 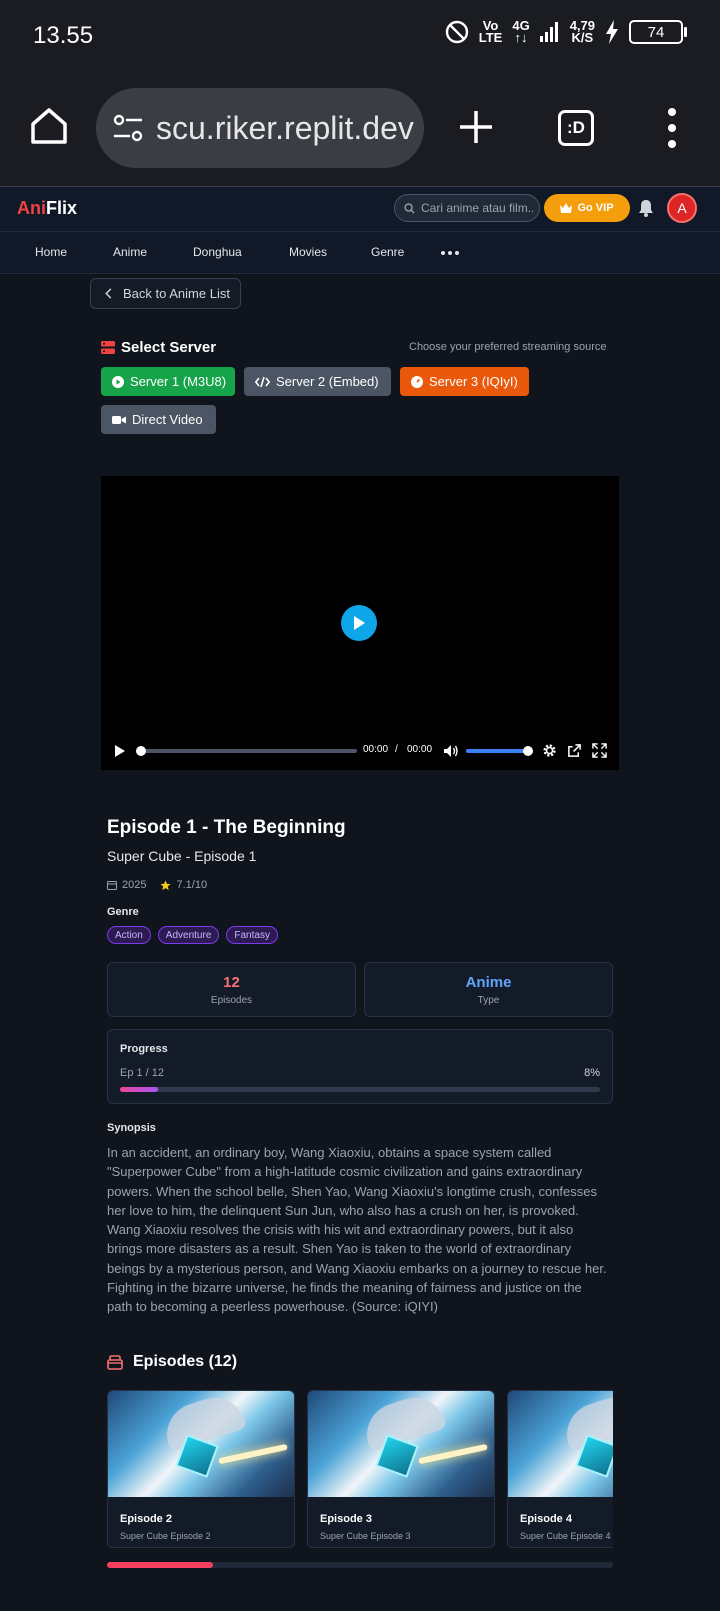 I want to click on user-avatar: A, so click(x=682, y=208).